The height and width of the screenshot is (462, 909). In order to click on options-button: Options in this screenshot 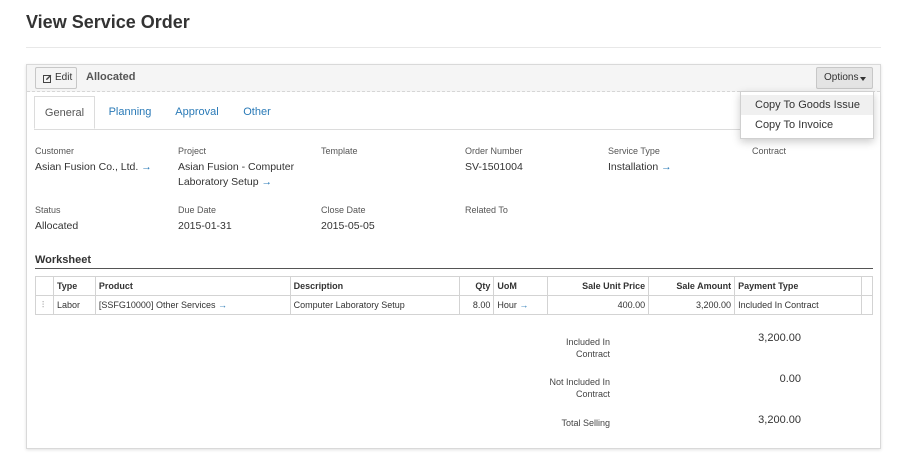, I will do `click(844, 78)`.